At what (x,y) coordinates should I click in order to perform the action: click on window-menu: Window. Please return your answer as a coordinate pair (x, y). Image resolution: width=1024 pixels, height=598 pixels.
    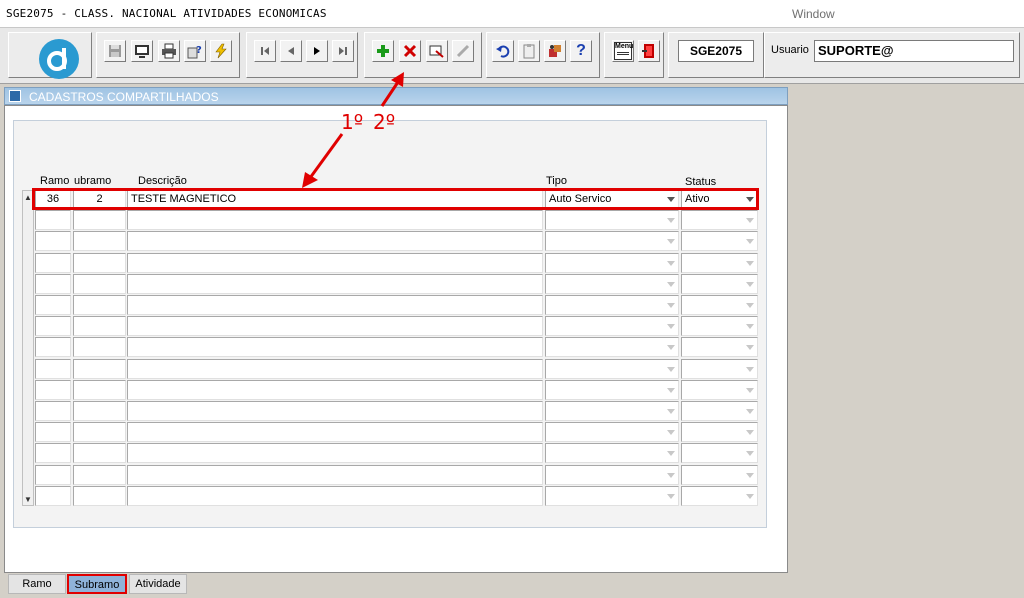
    Looking at the image, I should click on (813, 14).